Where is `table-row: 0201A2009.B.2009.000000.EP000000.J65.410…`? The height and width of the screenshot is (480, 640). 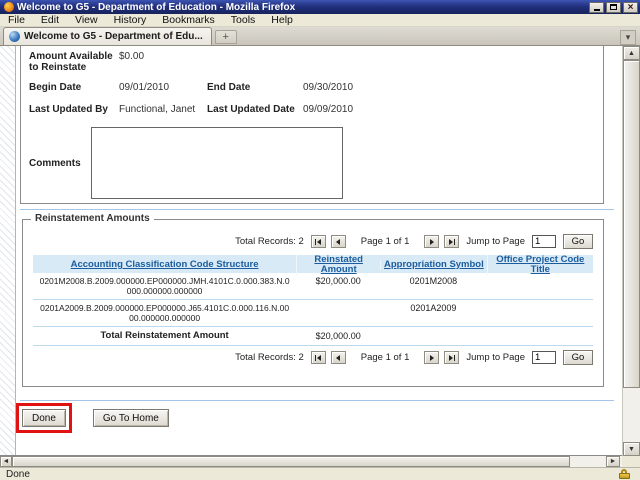 table-row: 0201A2009.B.2009.000000.EP000000.J65.410… is located at coordinates (313, 313).